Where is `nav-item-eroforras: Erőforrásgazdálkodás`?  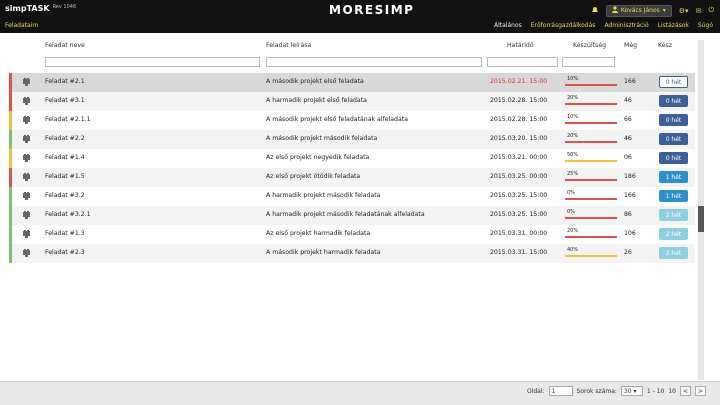 nav-item-eroforras: Erőforrásgazdálkodás is located at coordinates (563, 25).